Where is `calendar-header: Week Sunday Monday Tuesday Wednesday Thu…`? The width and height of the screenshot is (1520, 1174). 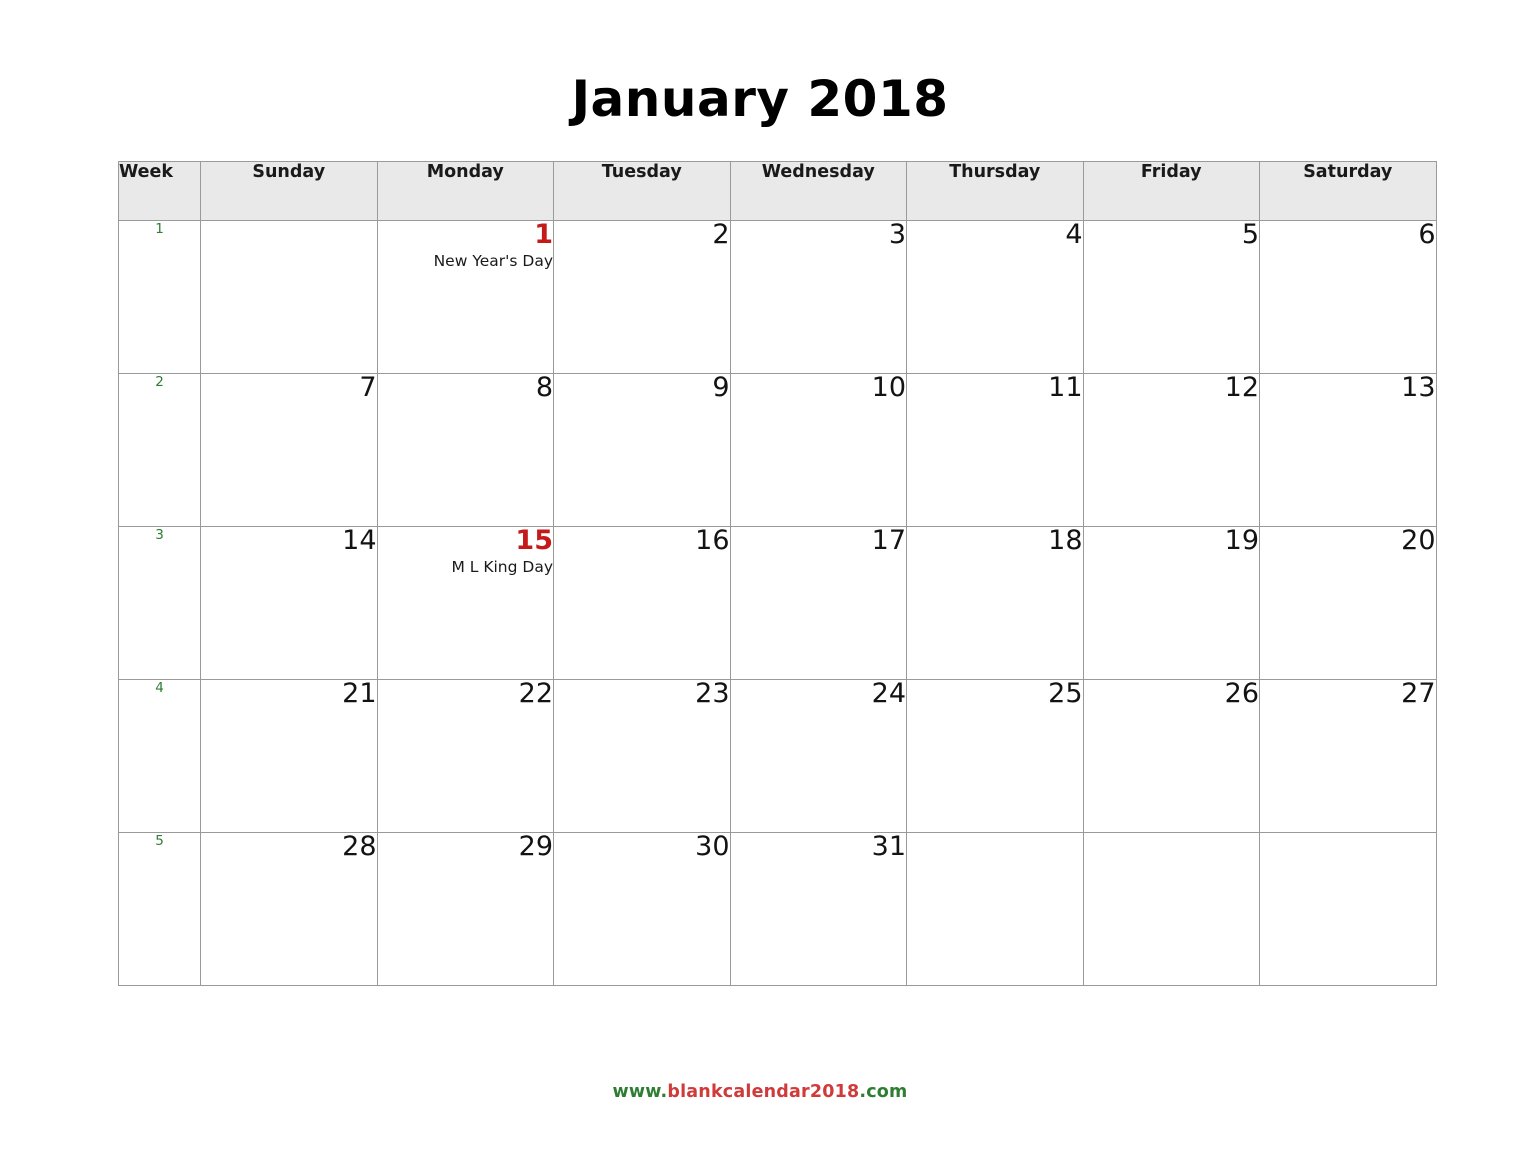 calendar-header: Week Sunday Monday Tuesday Wednesday Thu… is located at coordinates (777, 191).